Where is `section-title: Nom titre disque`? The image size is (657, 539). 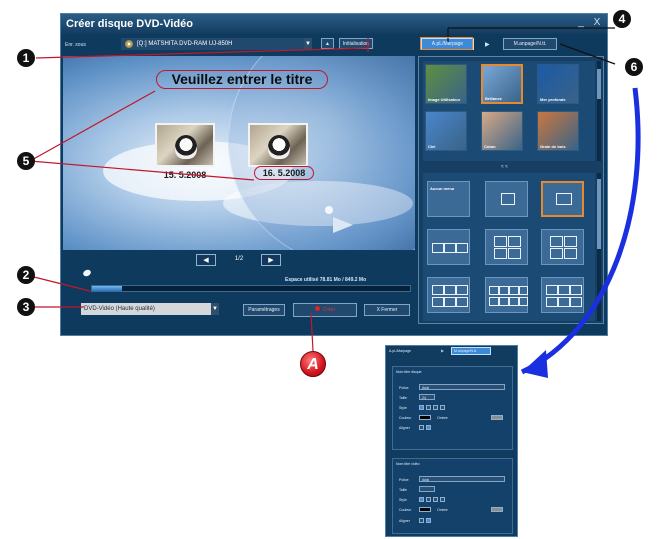 section-title: Nom titre disque is located at coordinates (409, 372).